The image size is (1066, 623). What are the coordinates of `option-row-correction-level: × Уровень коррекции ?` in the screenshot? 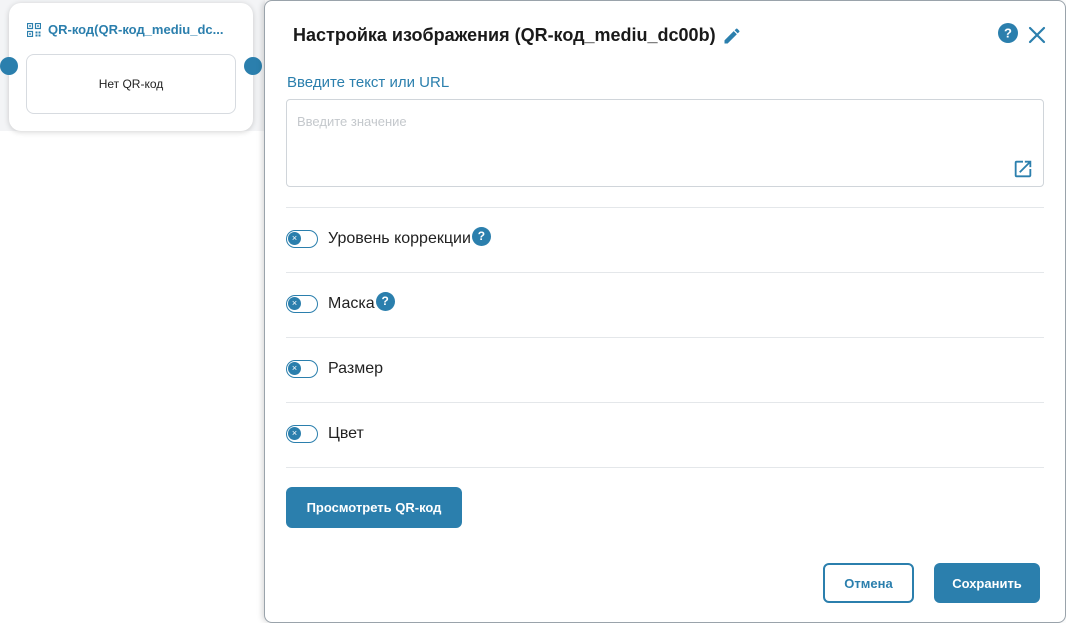 It's located at (388, 238).